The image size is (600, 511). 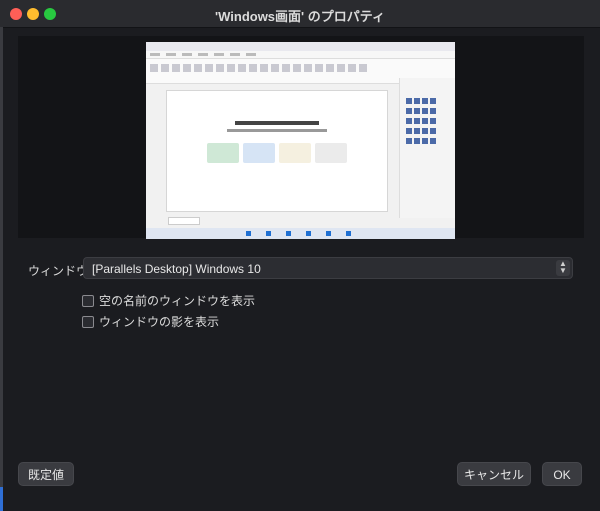 I want to click on window-select-value: [Parallels Desktop] Windows 10, so click(x=176, y=269).